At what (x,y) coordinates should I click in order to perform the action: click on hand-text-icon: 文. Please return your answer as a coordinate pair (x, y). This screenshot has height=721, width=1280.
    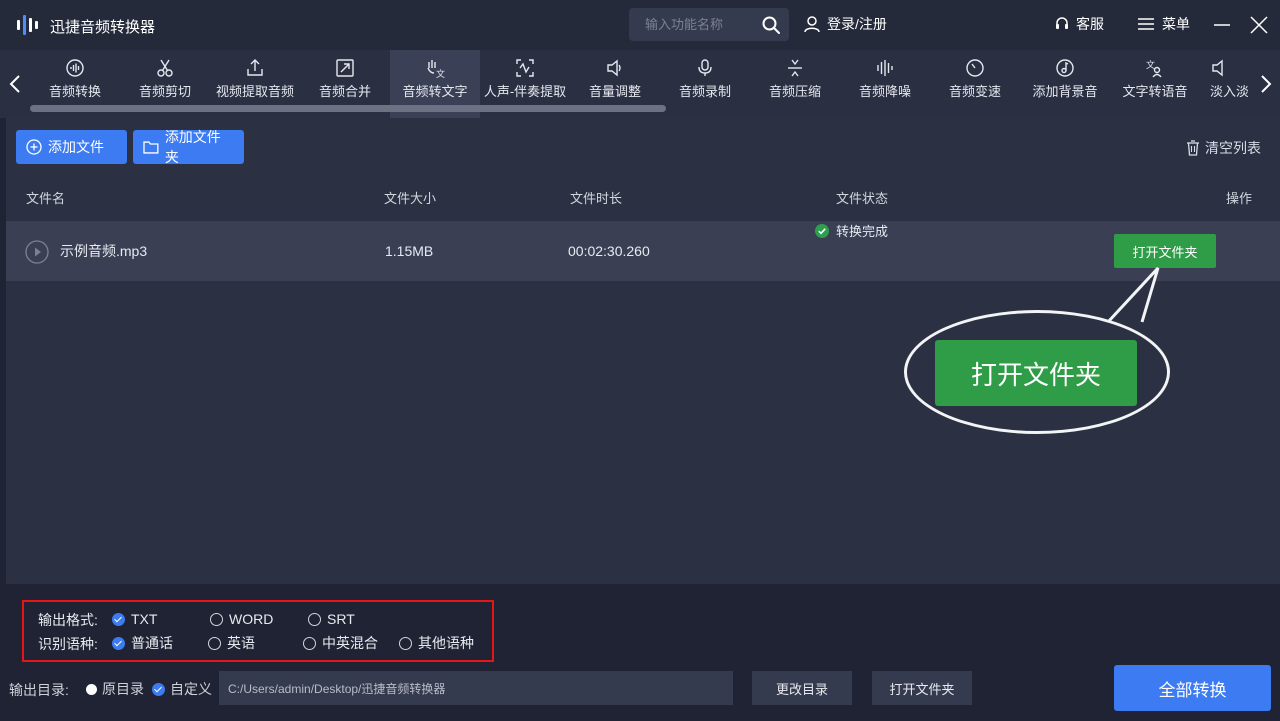
    Looking at the image, I should click on (436, 69).